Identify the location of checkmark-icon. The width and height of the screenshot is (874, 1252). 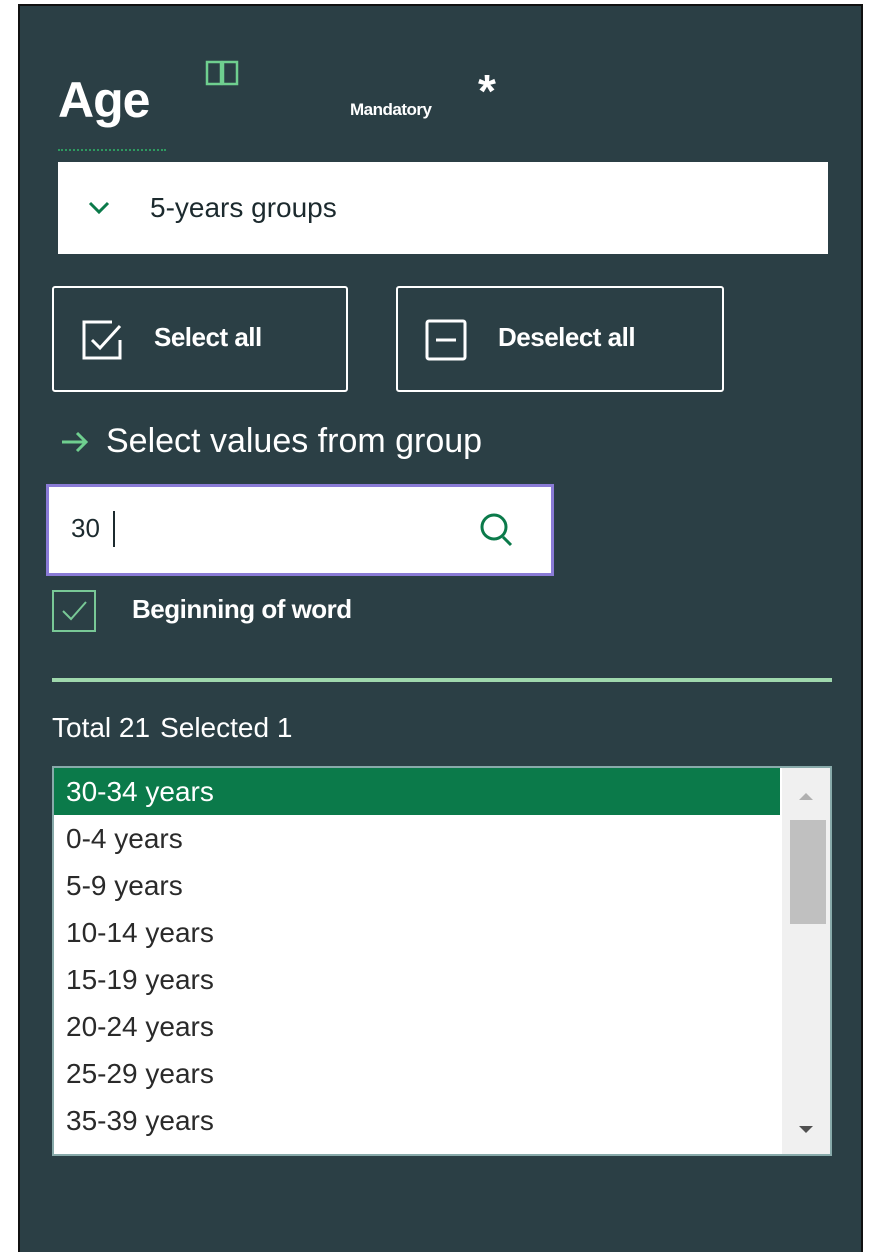
(74, 611).